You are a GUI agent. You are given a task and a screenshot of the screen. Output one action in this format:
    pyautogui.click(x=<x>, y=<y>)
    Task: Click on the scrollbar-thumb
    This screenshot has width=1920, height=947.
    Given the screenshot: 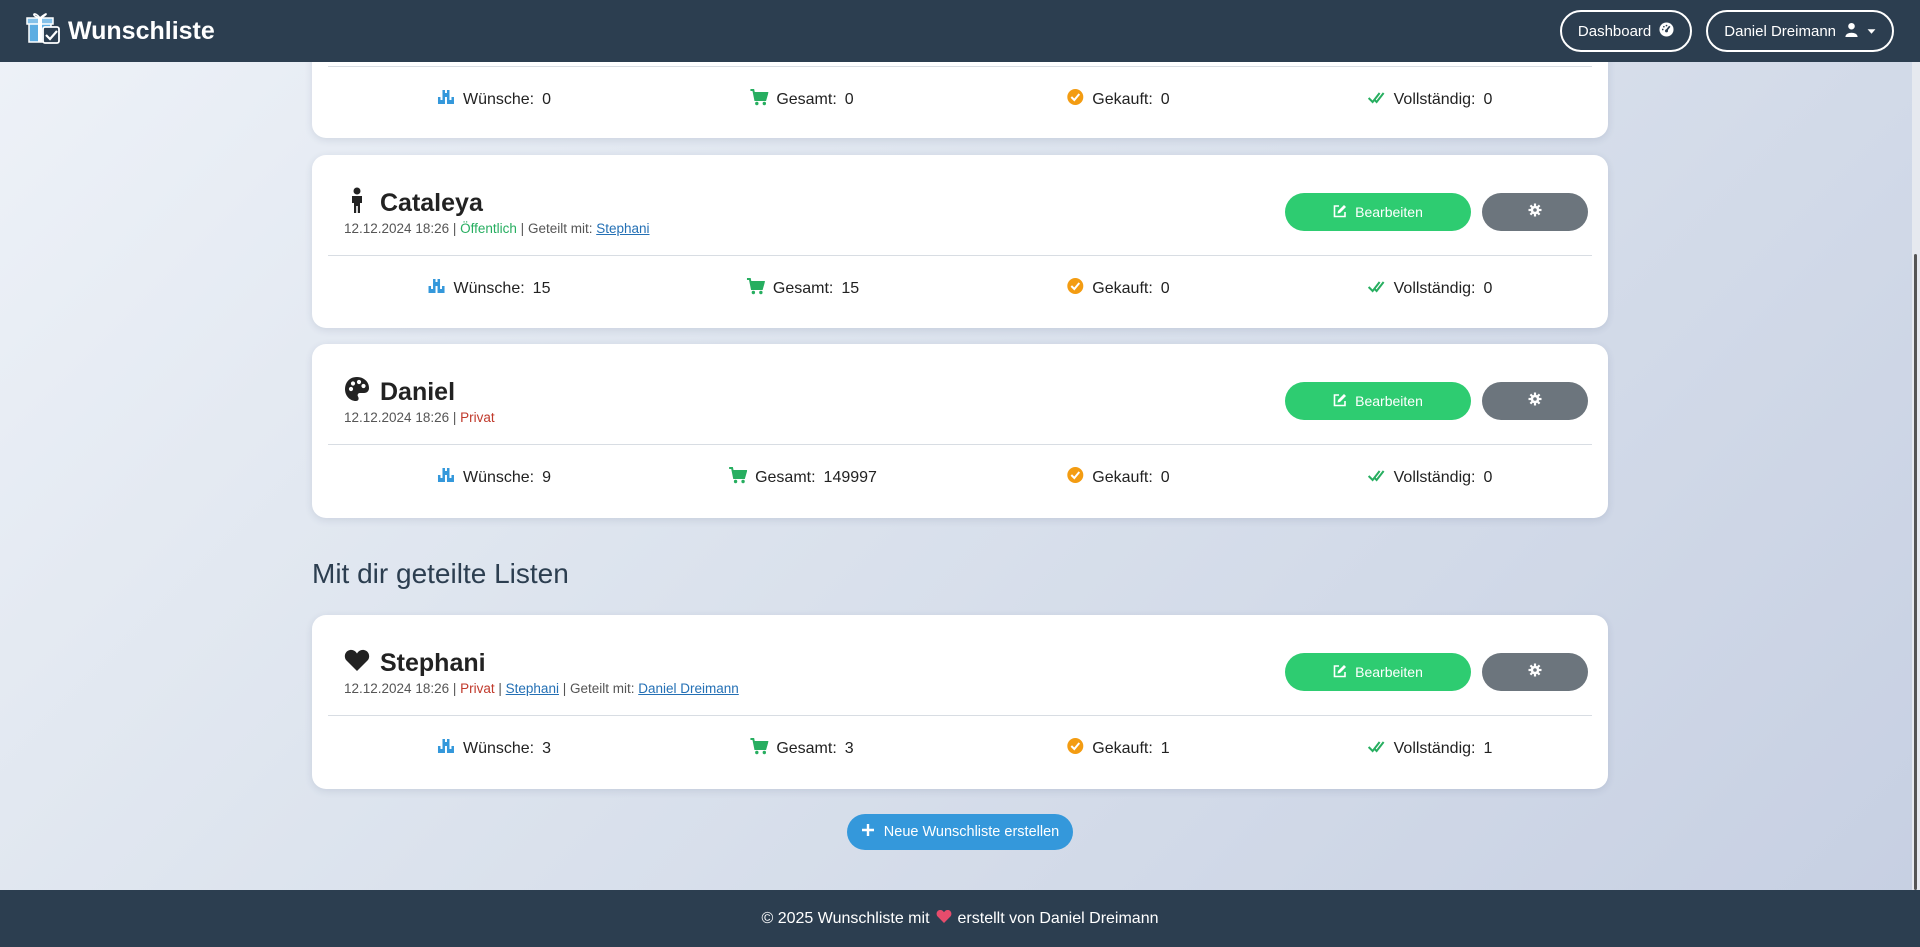 What is the action you would take?
    pyautogui.click(x=1915, y=572)
    